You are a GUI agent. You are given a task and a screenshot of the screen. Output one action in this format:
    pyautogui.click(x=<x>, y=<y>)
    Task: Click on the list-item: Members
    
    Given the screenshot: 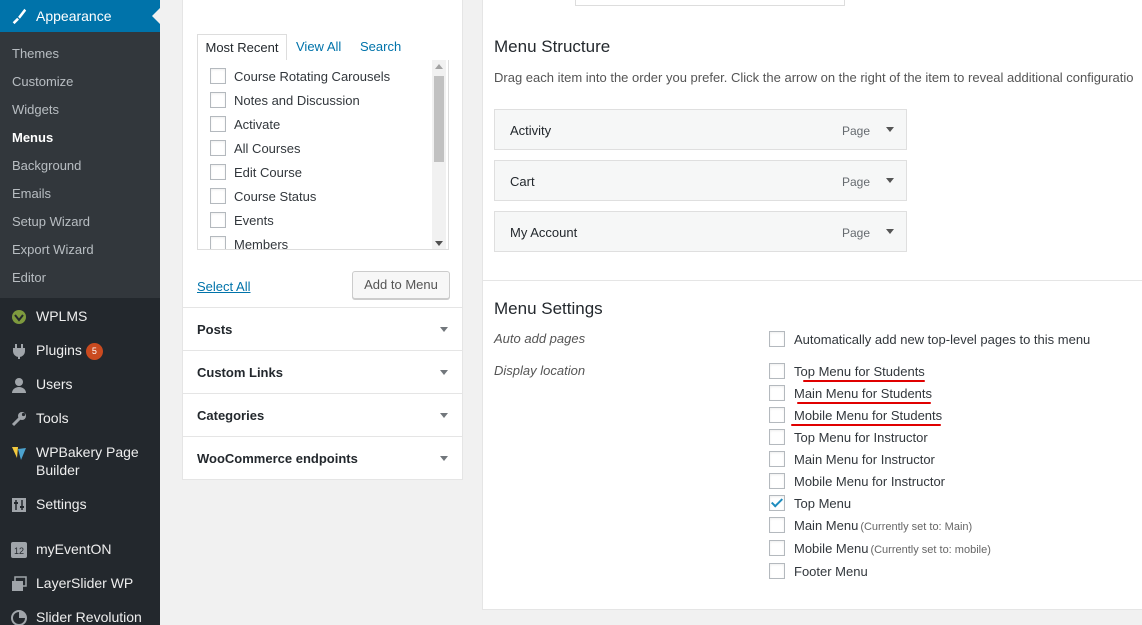 What is the action you would take?
    pyautogui.click(x=249, y=243)
    